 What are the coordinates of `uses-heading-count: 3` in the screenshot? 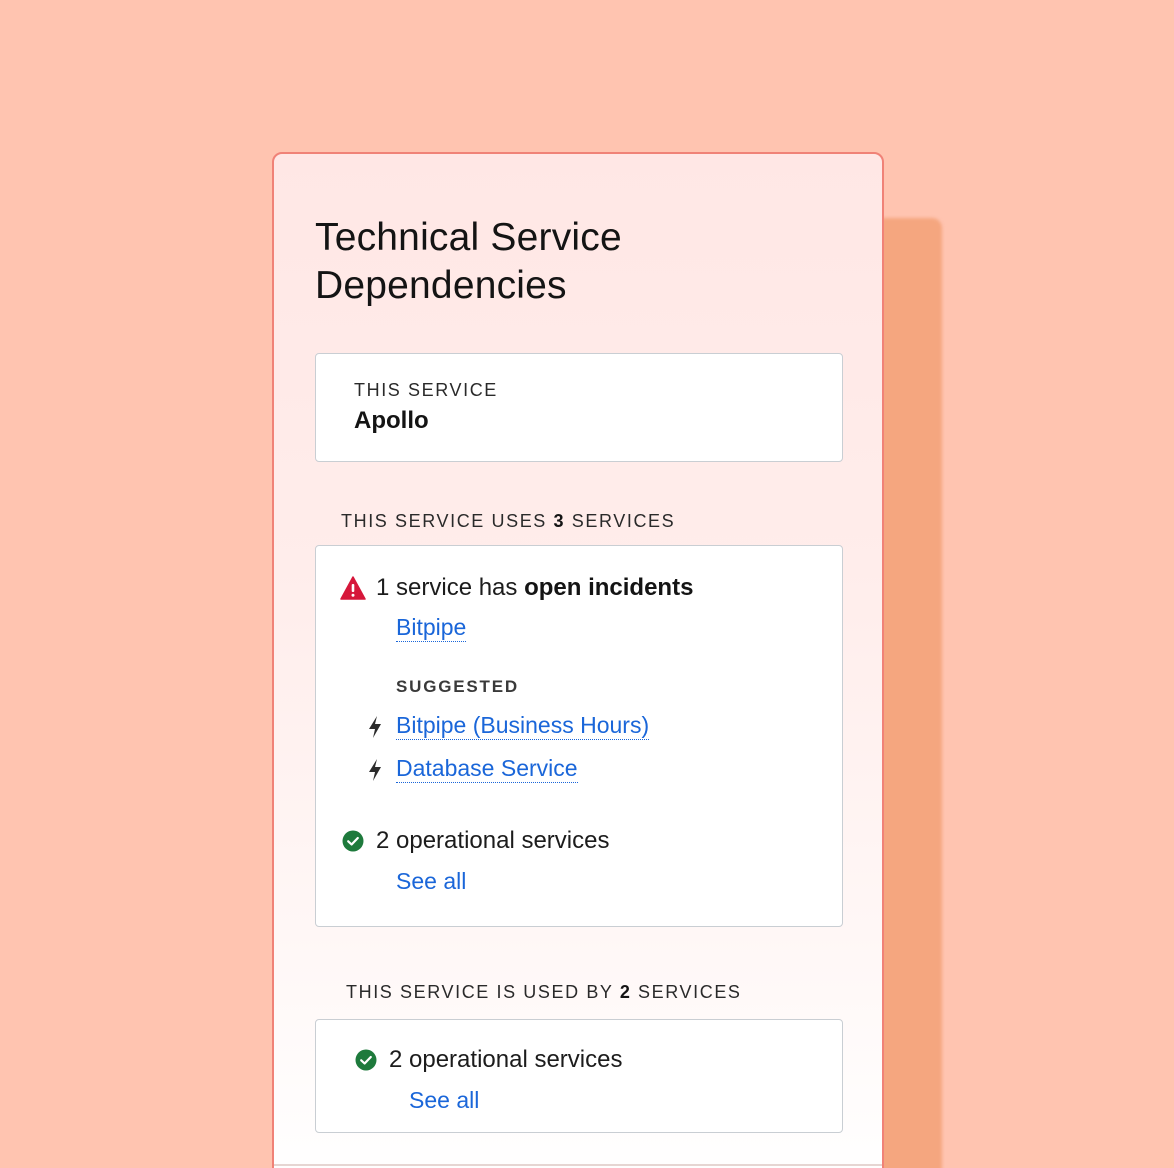 It's located at (559, 521).